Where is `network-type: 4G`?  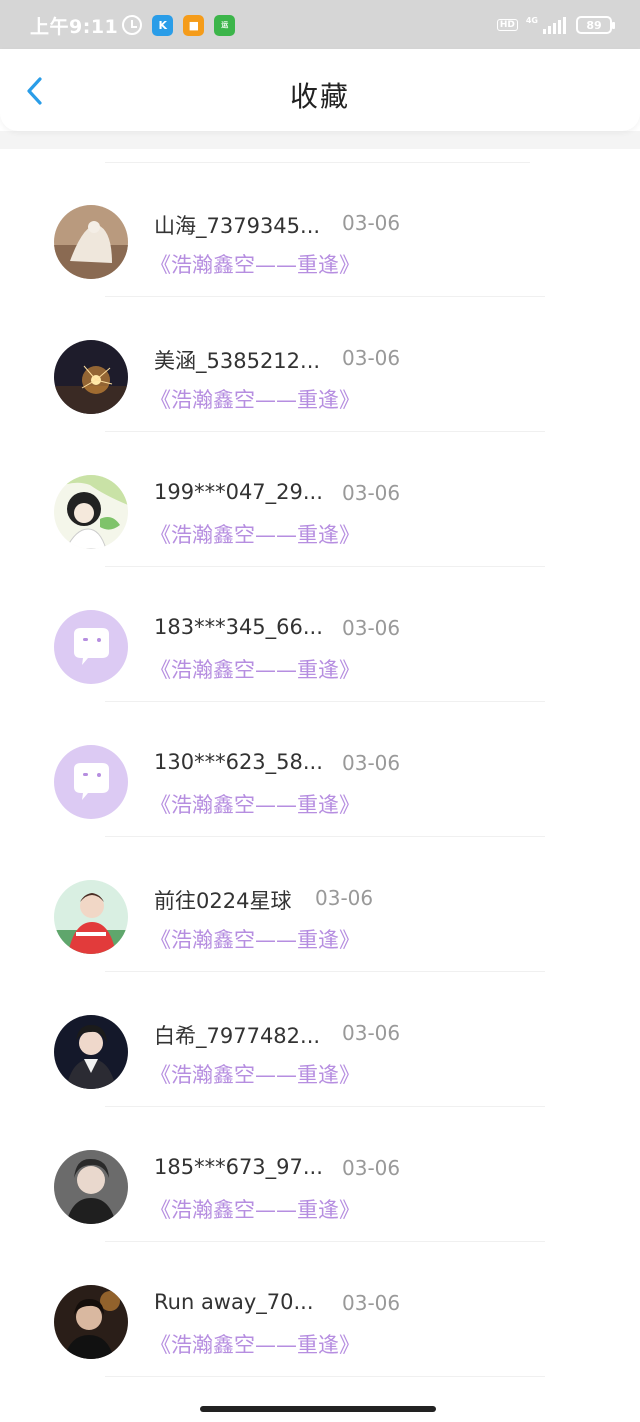
network-type: 4G is located at coordinates (531, 20).